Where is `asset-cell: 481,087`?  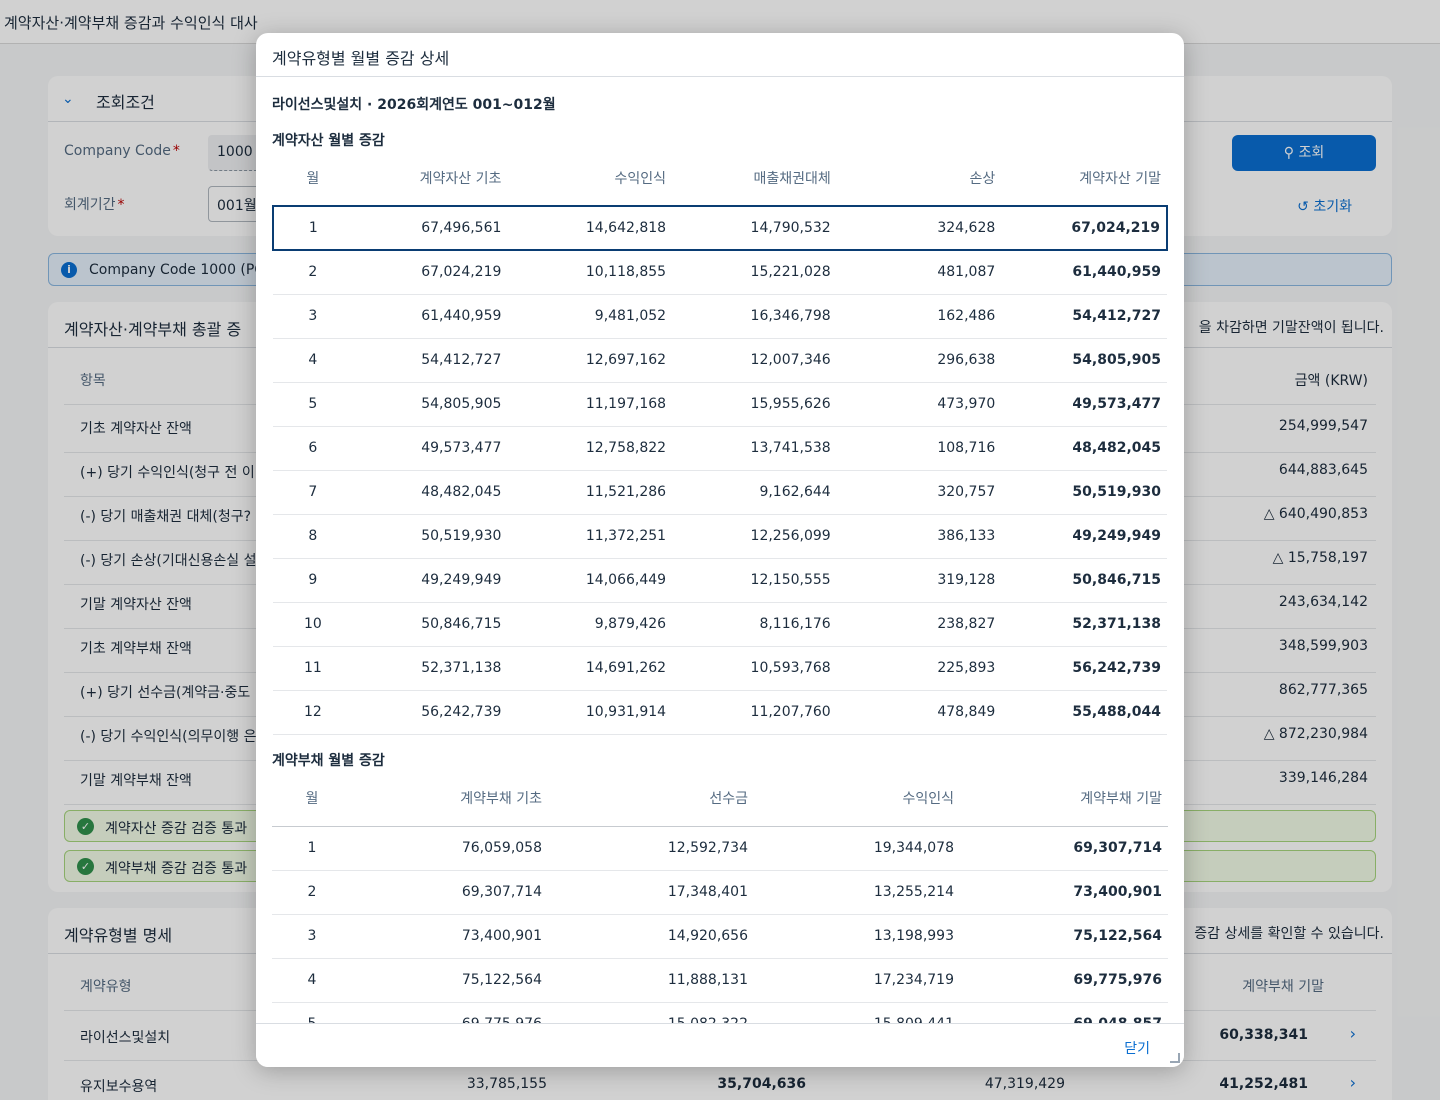 asset-cell: 481,087 is located at coordinates (919, 272).